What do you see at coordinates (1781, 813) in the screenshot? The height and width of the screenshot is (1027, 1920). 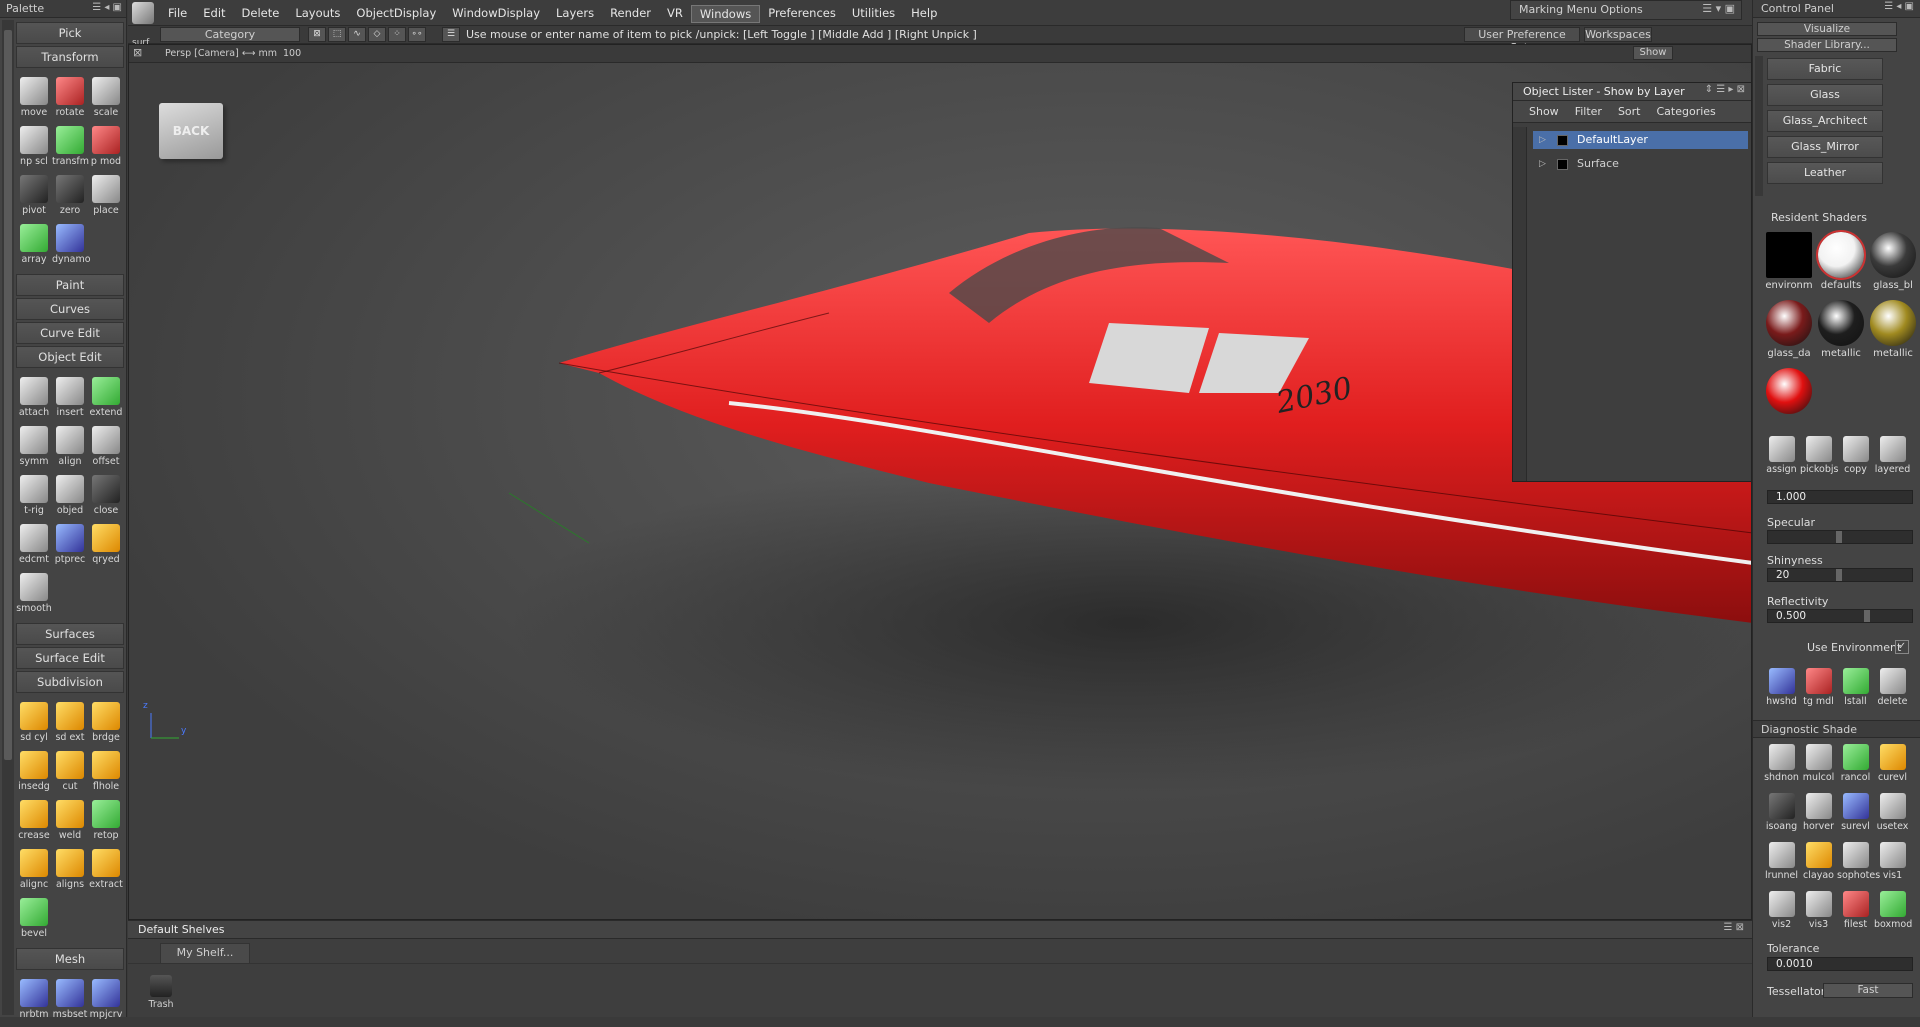 I see `tool-isoang: isoang` at bounding box center [1781, 813].